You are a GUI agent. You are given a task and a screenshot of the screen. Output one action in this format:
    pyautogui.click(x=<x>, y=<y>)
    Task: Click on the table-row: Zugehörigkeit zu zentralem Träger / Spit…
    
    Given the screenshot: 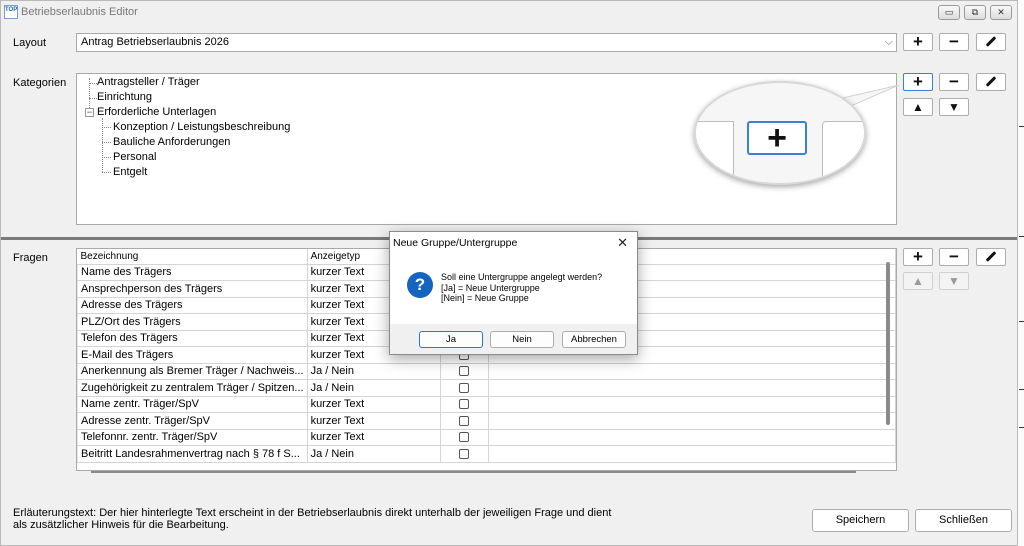 What is the action you would take?
    pyautogui.click(x=486, y=388)
    